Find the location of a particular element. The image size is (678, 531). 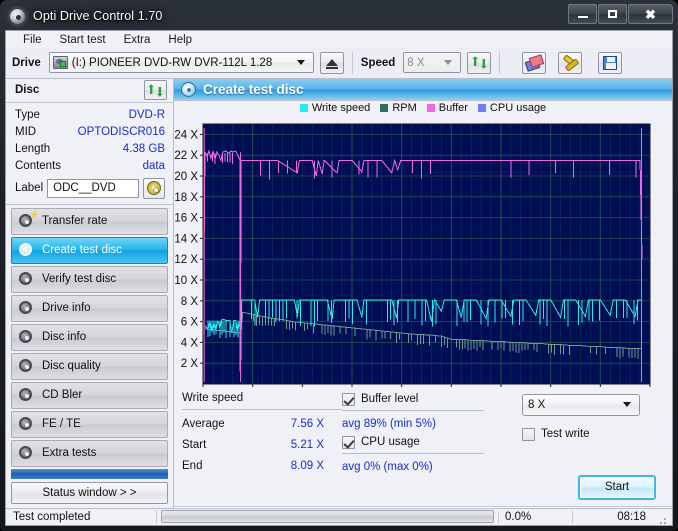

toolbar-speed-select: 8 X is located at coordinates (432, 63).